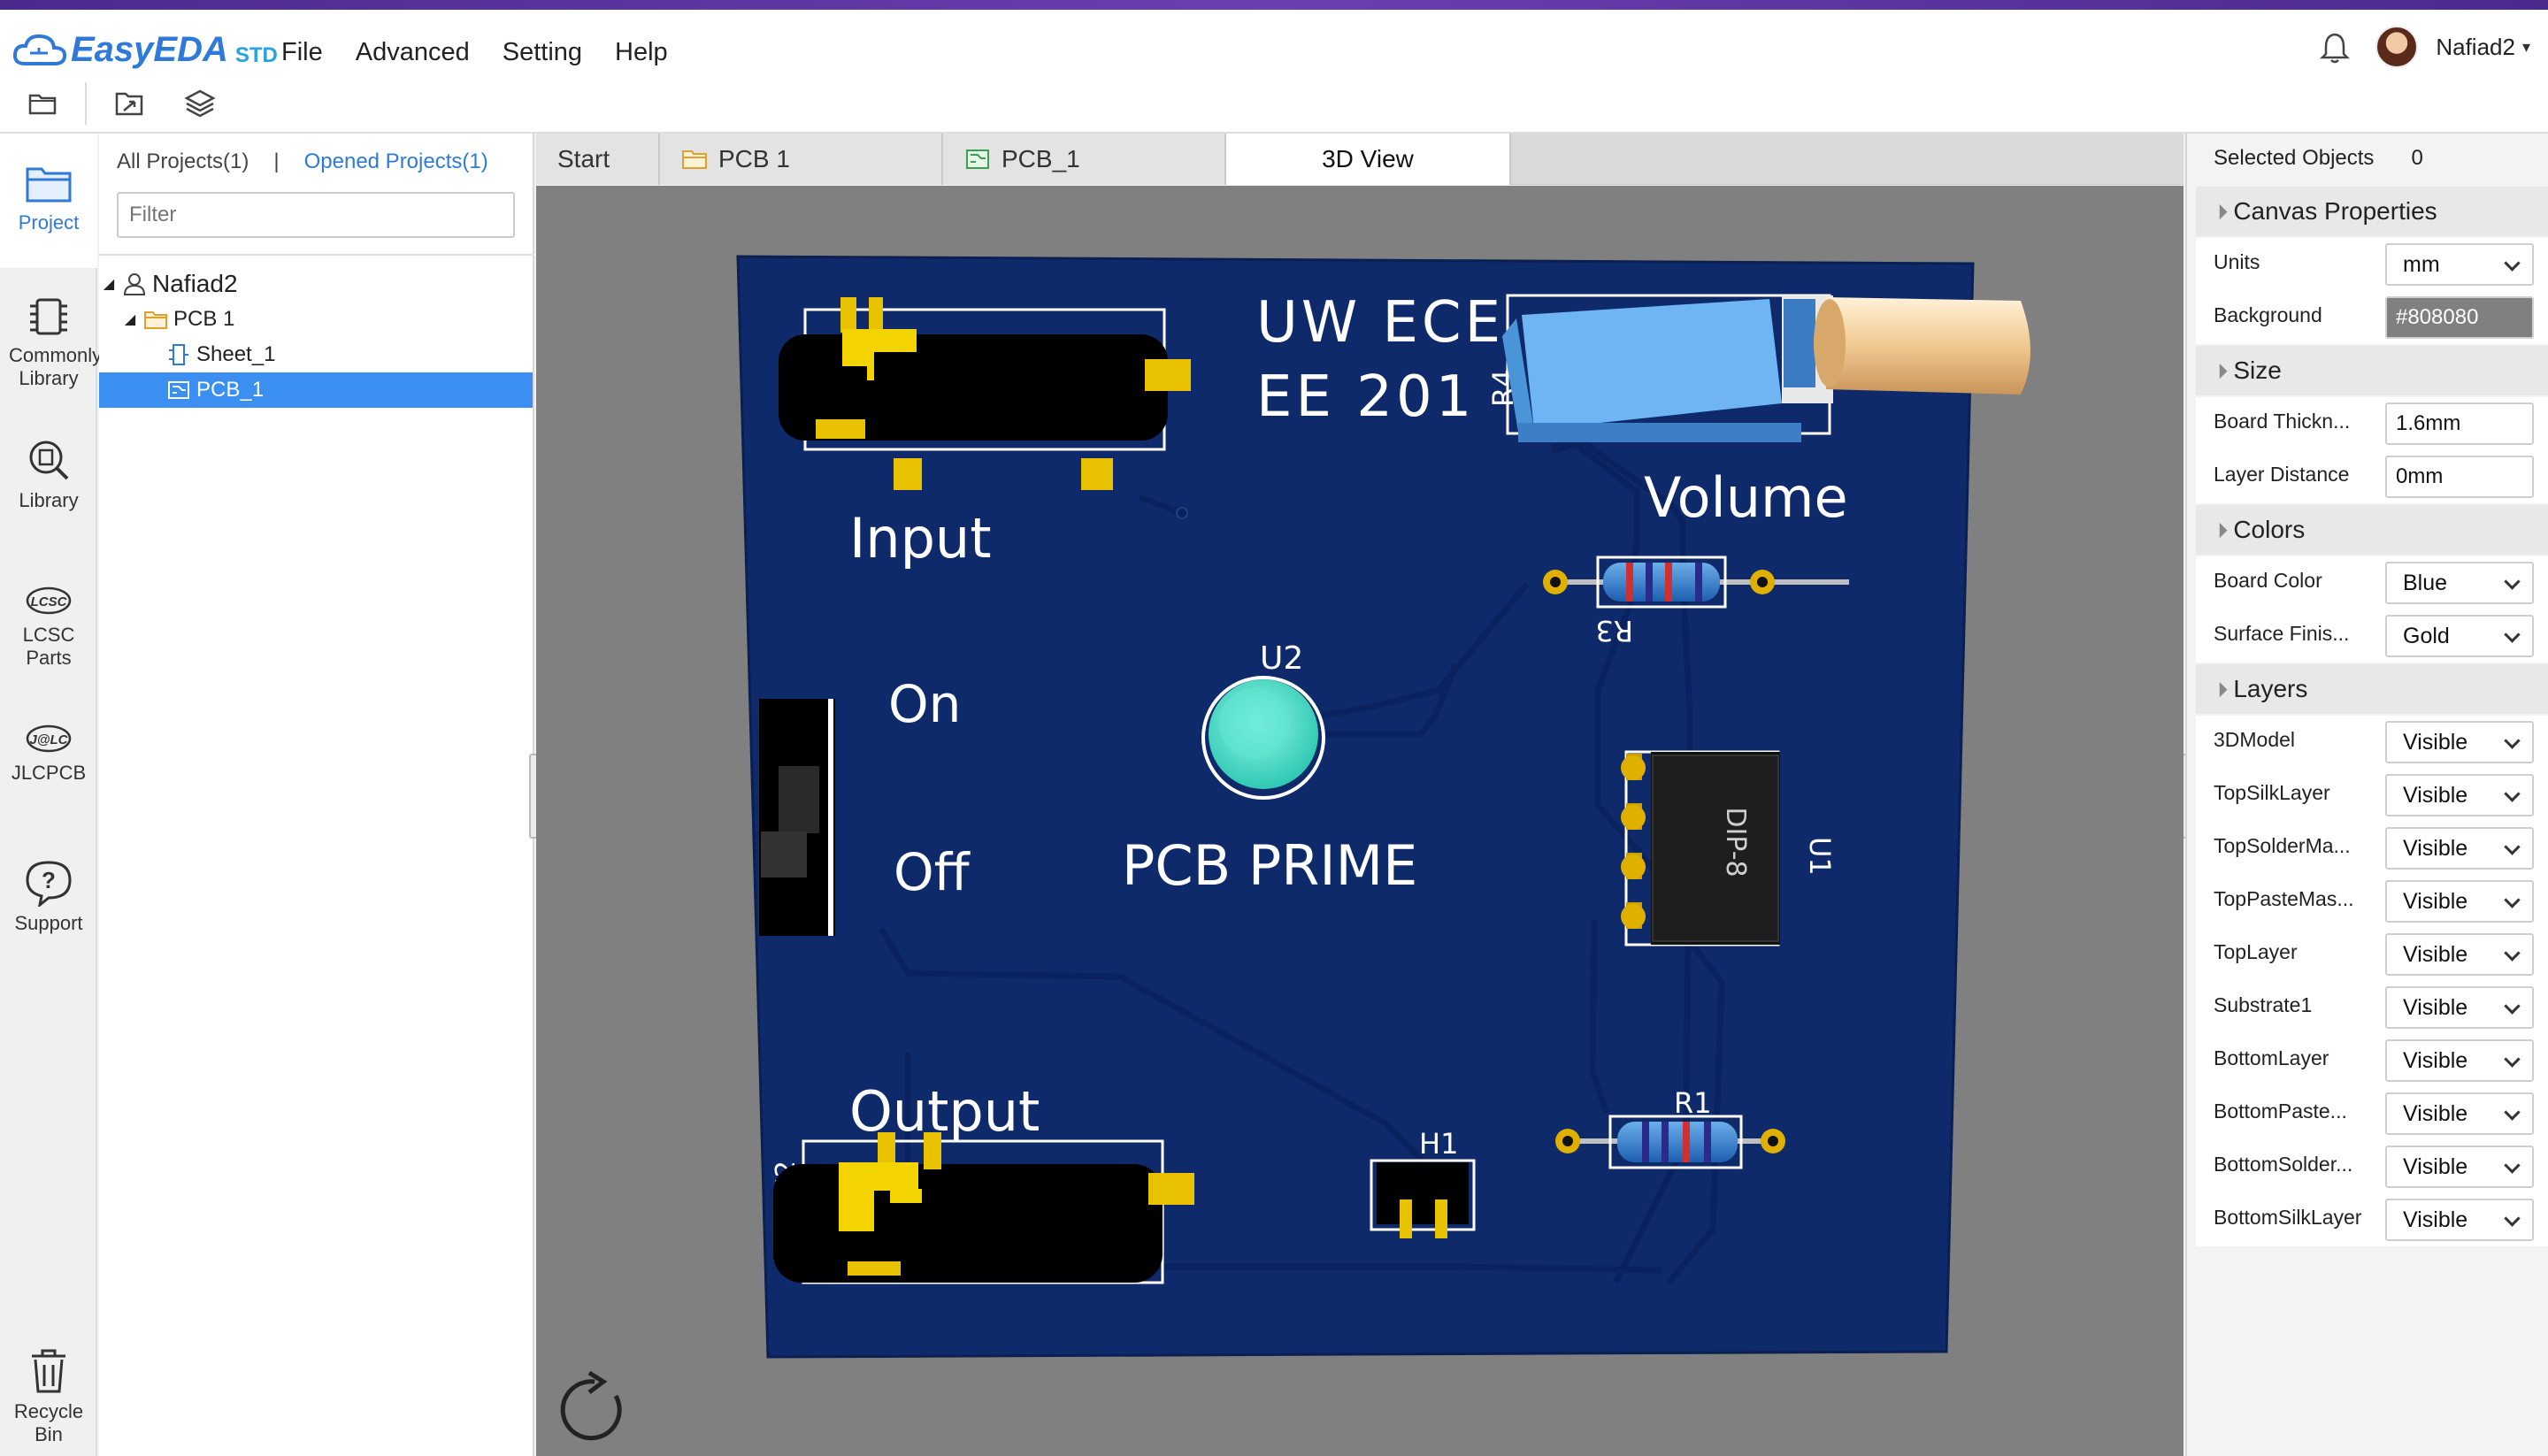 This screenshot has height=1456, width=2548. I want to click on rail-support: ? Support, so click(48, 897).